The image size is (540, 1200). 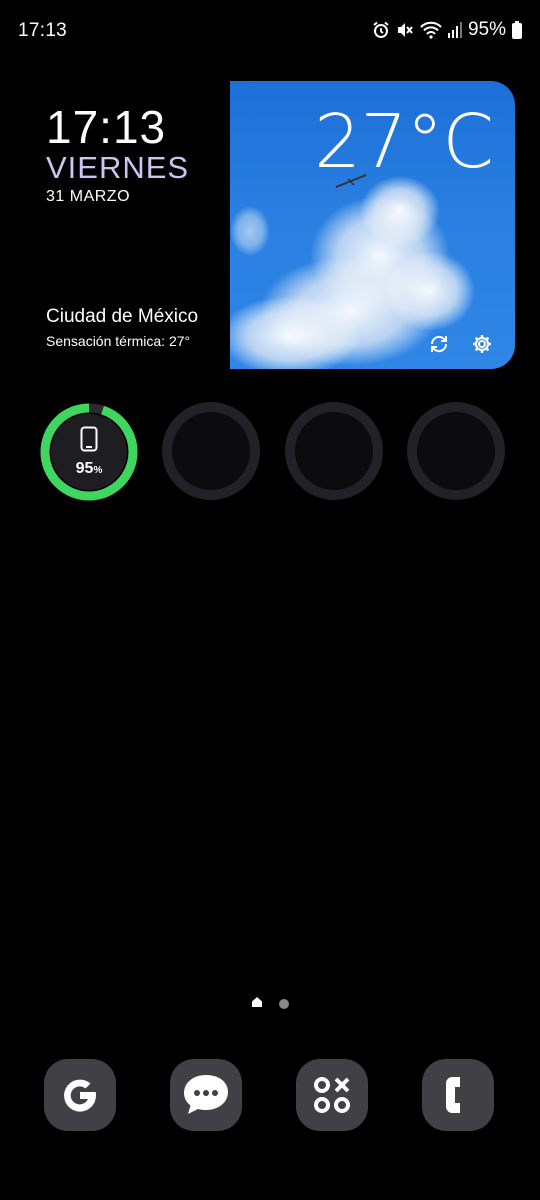 What do you see at coordinates (458, 1095) in the screenshot?
I see `phone-app` at bounding box center [458, 1095].